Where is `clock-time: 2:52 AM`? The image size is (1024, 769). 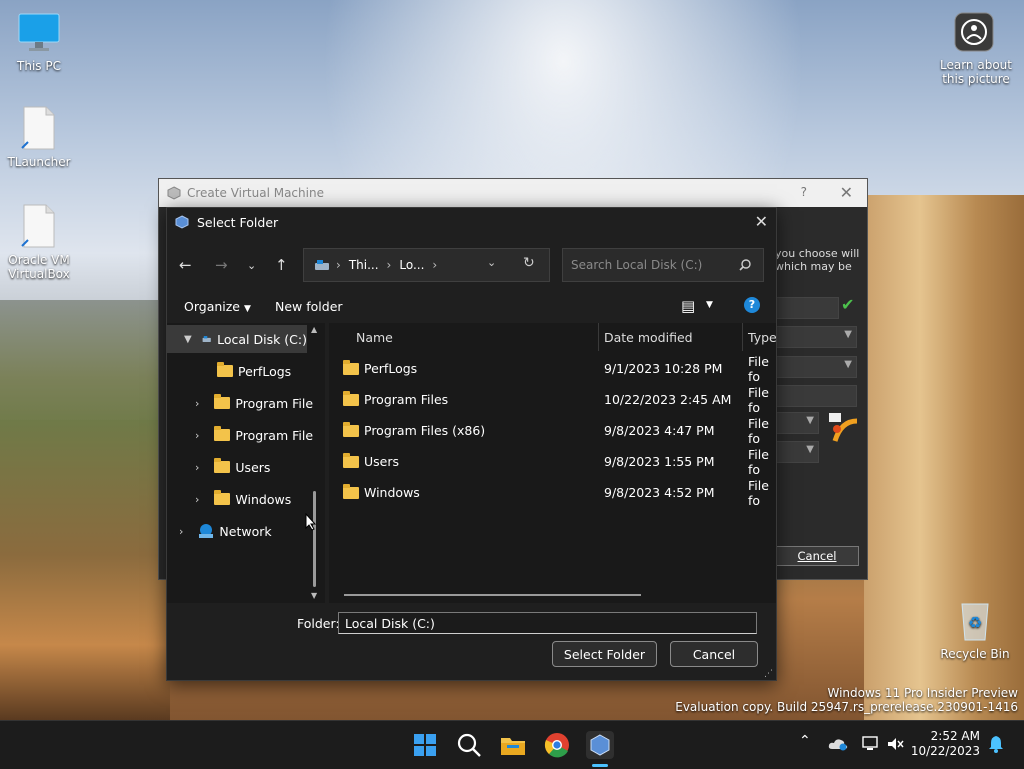
clock-time: 2:52 AM is located at coordinates (955, 736).